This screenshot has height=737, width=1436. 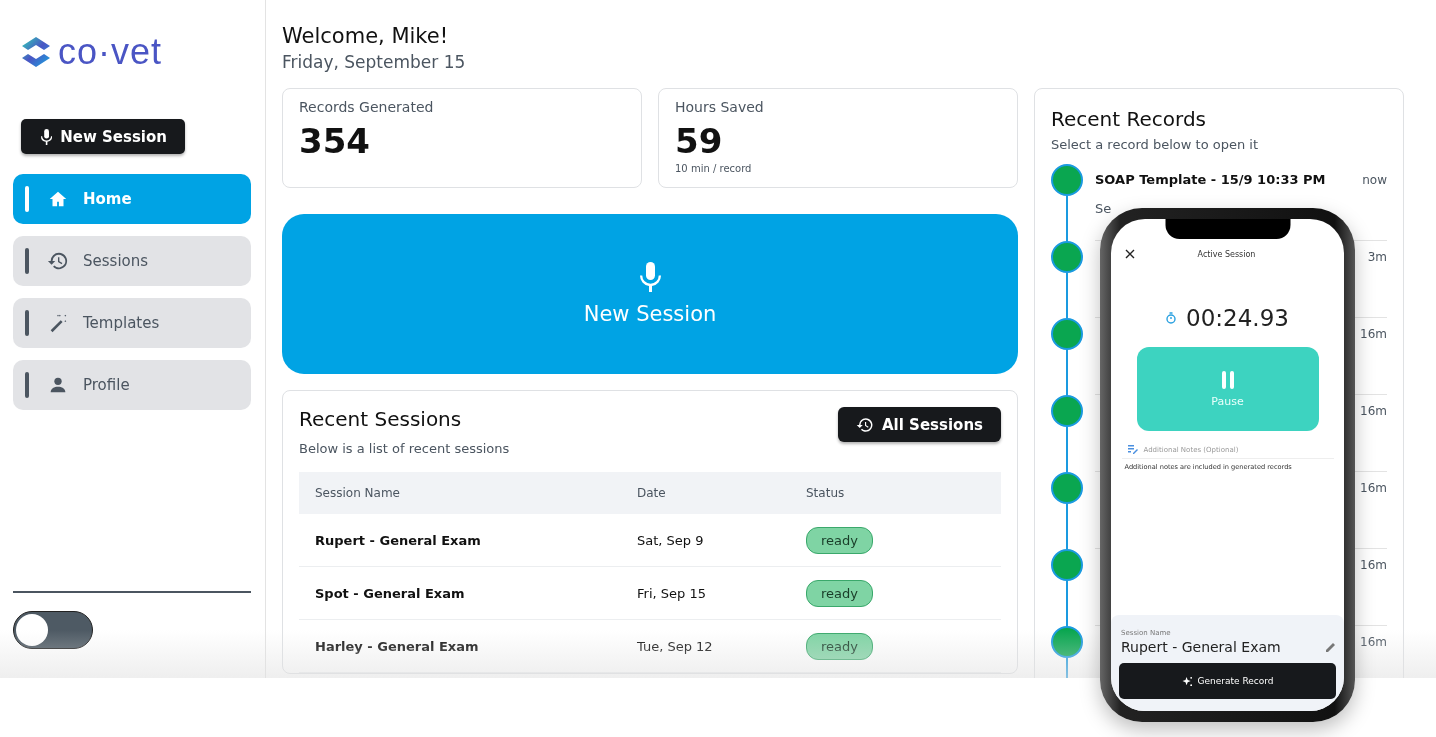 What do you see at coordinates (705, 540) in the screenshot?
I see `date-cell: Sat, Sep 9` at bounding box center [705, 540].